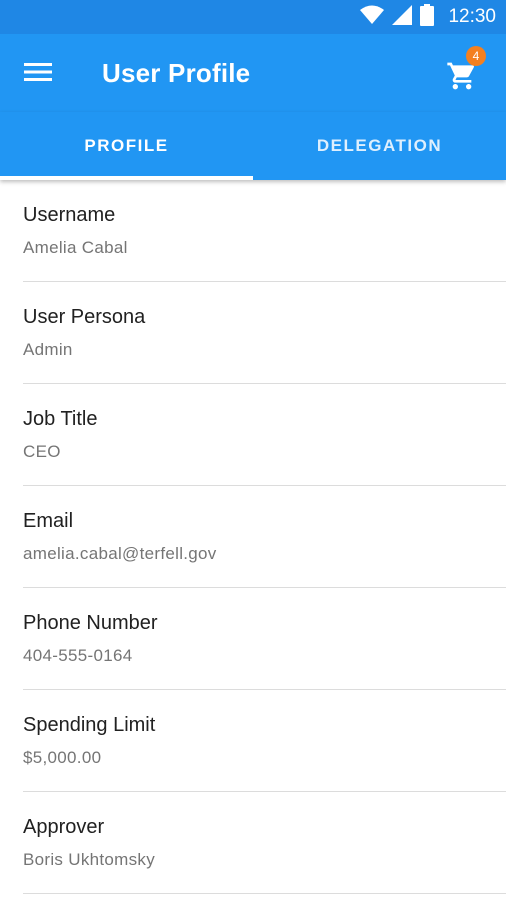 This screenshot has height=900, width=506. What do you see at coordinates (89, 859) in the screenshot?
I see `field-value: Boris Ukhtomsky` at bounding box center [89, 859].